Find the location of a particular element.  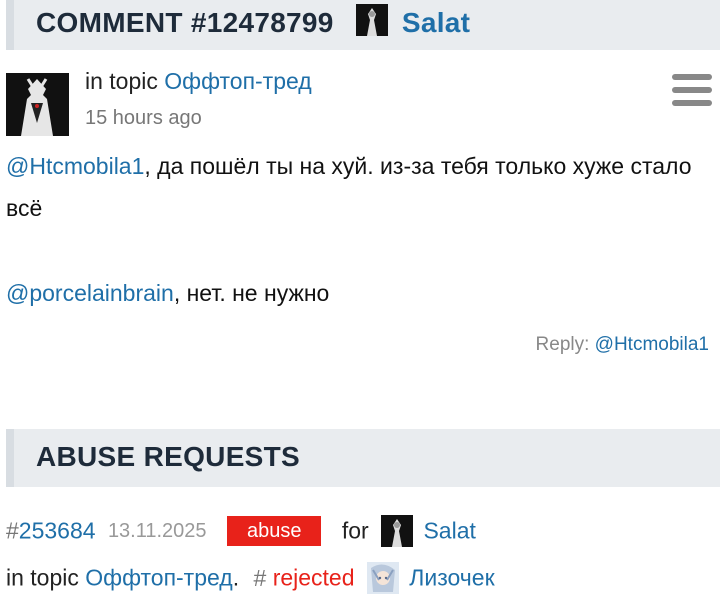

comment-paragraph-2: @porcelainbrain, нет. не нужно is located at coordinates (167, 293).